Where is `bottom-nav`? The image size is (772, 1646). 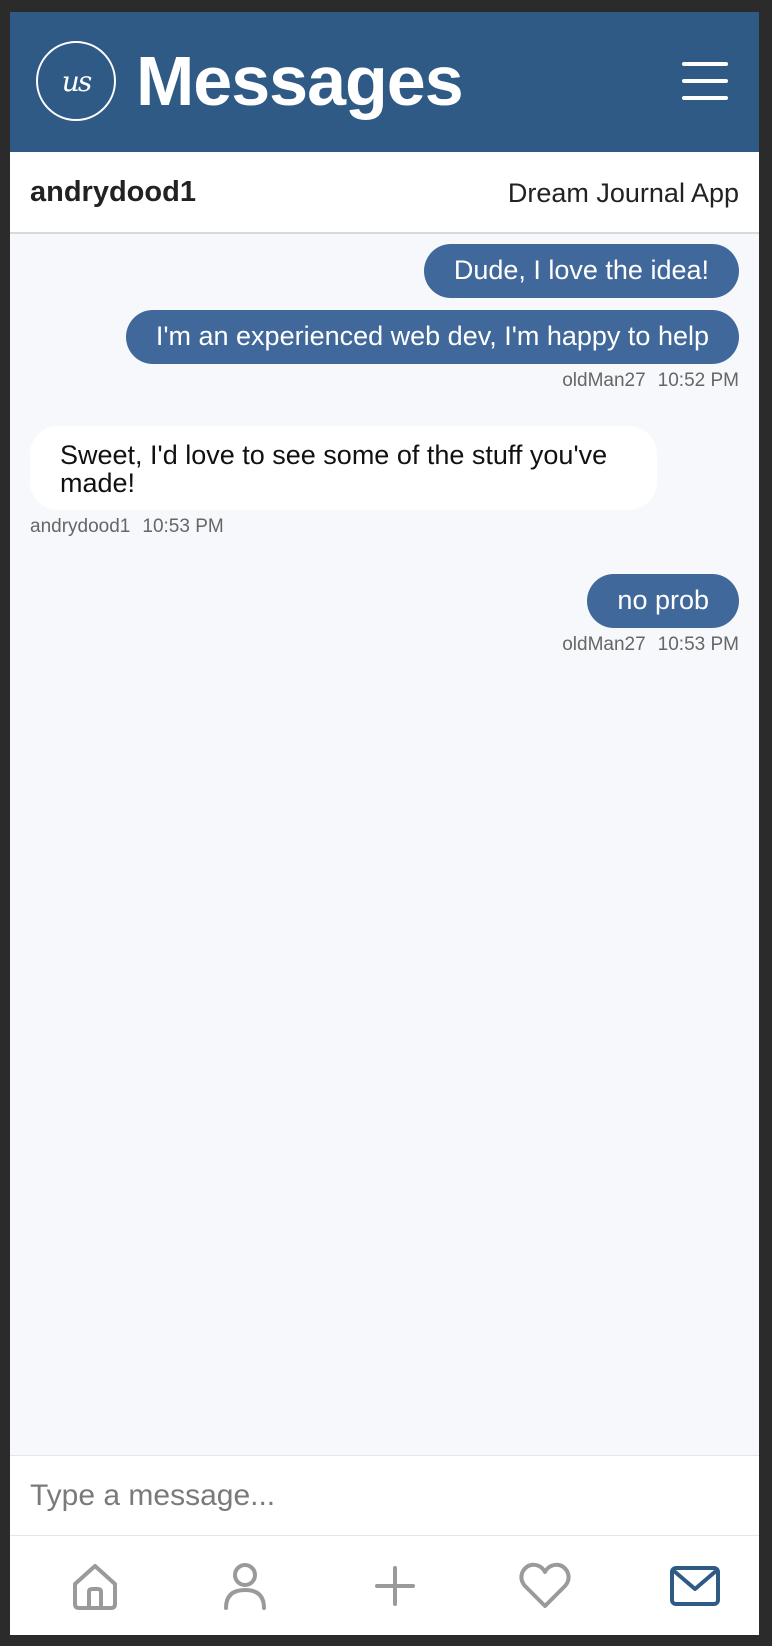
bottom-nav is located at coordinates (384, 1585).